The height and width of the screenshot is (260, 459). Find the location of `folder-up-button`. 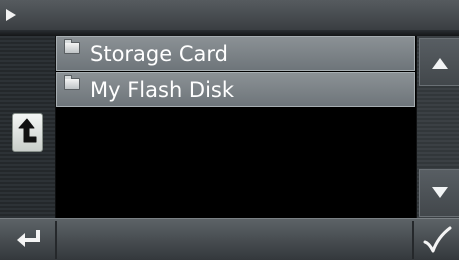

folder-up-button is located at coordinates (27, 132).